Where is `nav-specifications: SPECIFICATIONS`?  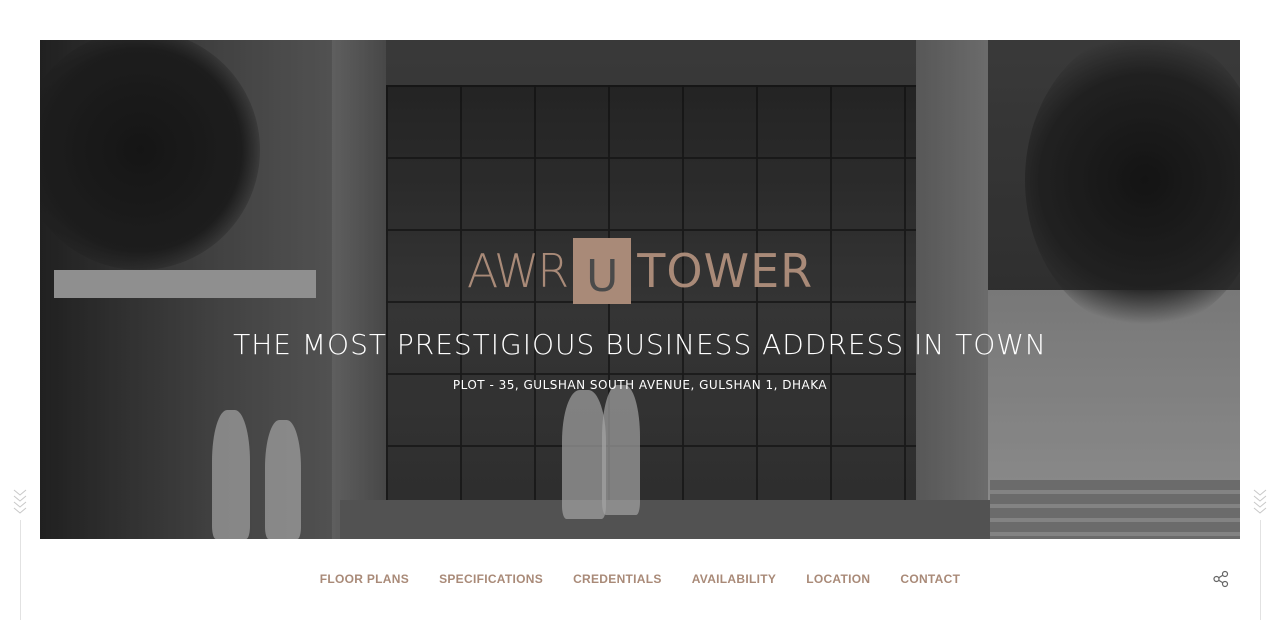
nav-specifications: SPECIFICATIONS is located at coordinates (491, 579).